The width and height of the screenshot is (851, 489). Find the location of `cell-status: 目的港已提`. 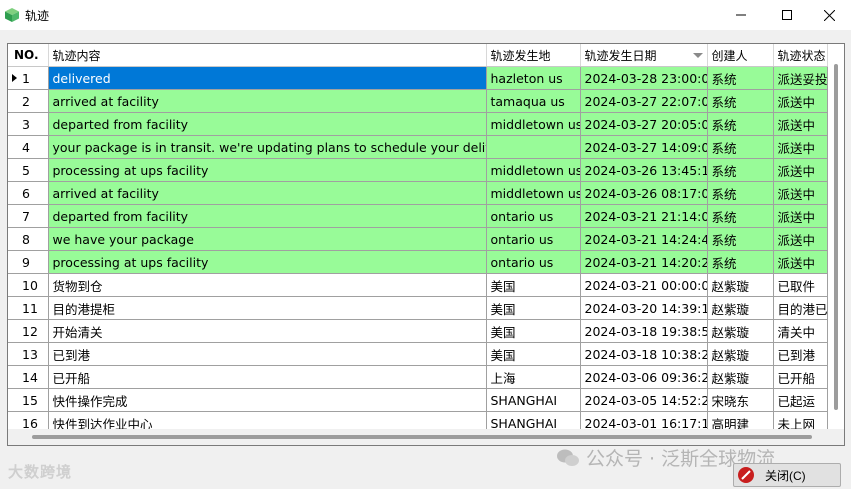

cell-status: 目的港已提 is located at coordinates (800, 308).